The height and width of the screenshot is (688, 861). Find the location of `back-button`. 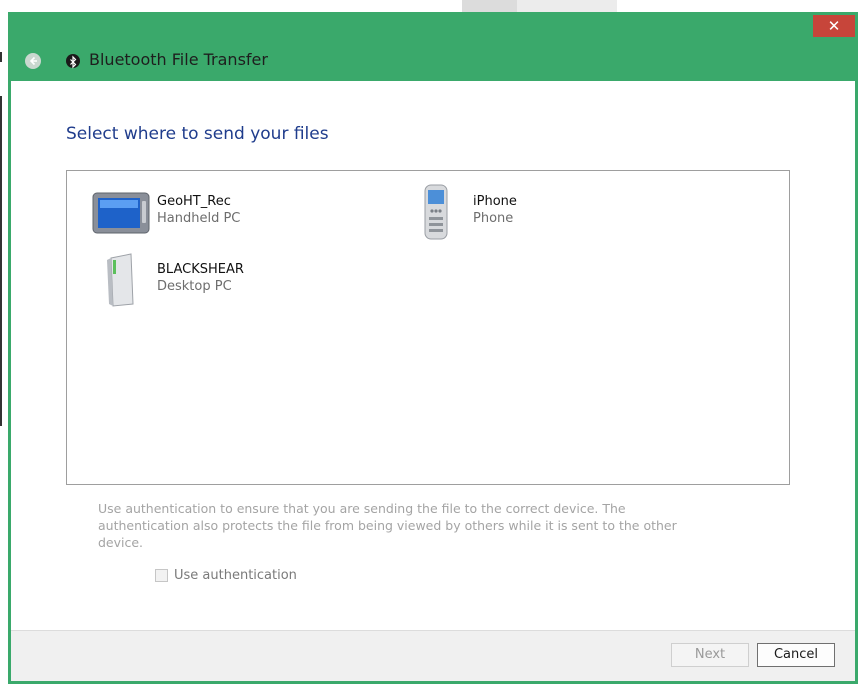

back-button is located at coordinates (33, 61).